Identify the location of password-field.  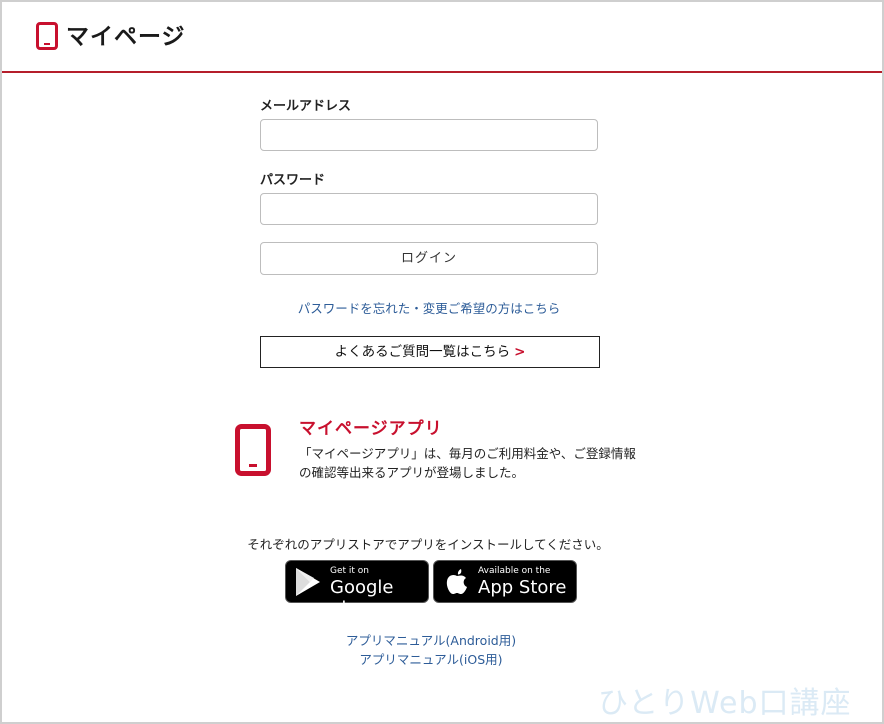
(429, 209).